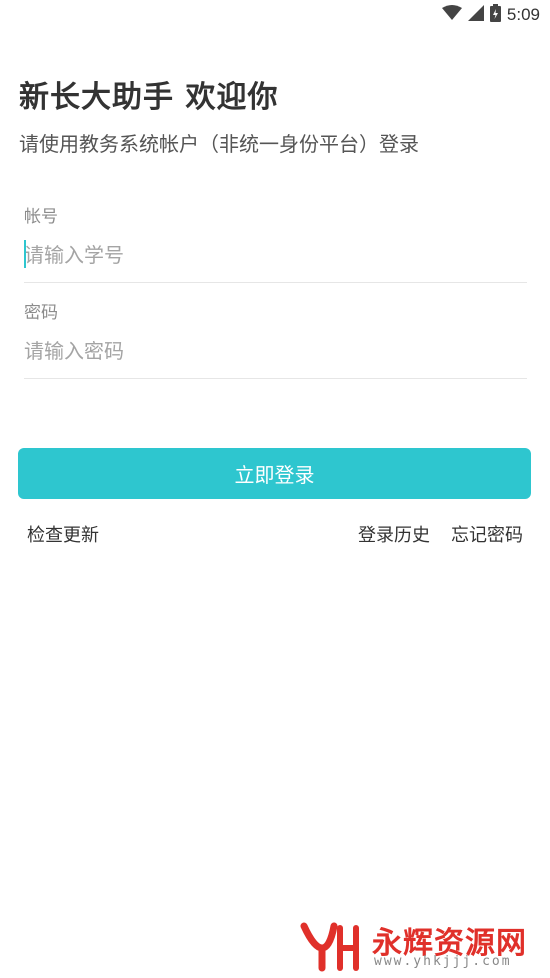 This screenshot has width=550, height=978. What do you see at coordinates (495, 15) in the screenshot?
I see `battery-icon` at bounding box center [495, 15].